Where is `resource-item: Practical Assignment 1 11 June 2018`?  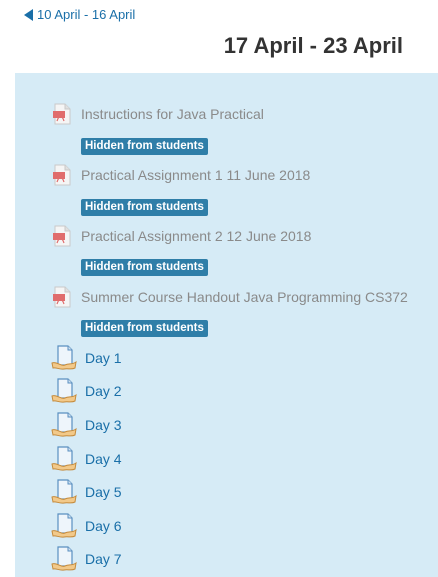 resource-item: Practical Assignment 1 11 June 2018 is located at coordinates (180, 175).